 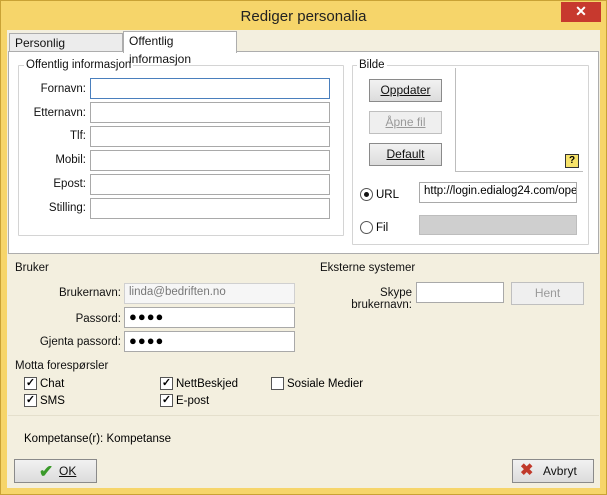 I want to click on sms-checkbox: ✓, so click(x=30, y=400).